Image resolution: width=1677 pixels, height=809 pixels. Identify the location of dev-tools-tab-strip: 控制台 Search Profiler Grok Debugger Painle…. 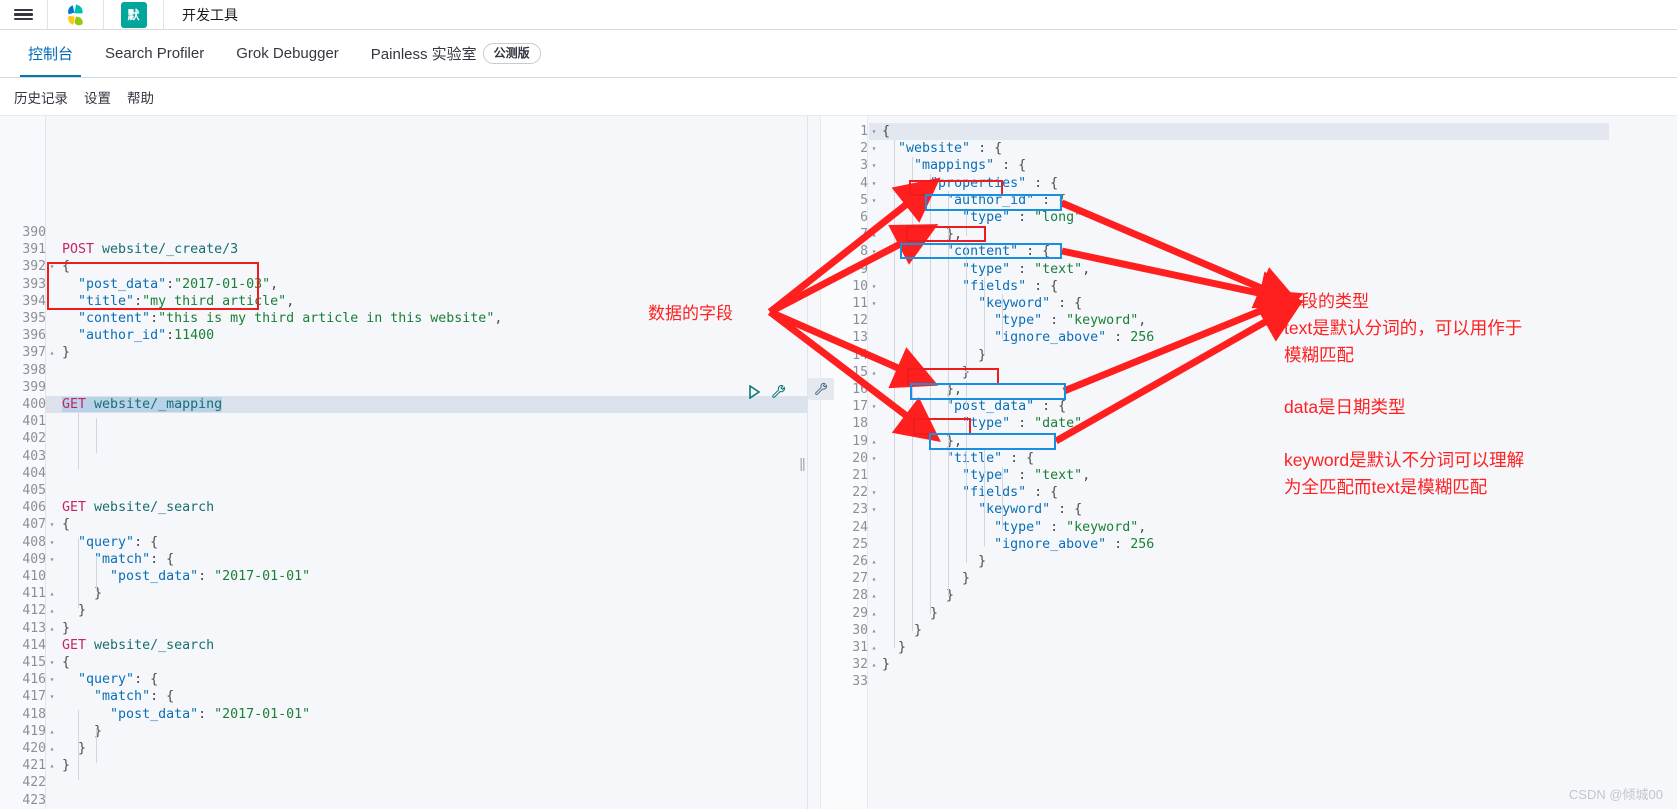
(838, 54).